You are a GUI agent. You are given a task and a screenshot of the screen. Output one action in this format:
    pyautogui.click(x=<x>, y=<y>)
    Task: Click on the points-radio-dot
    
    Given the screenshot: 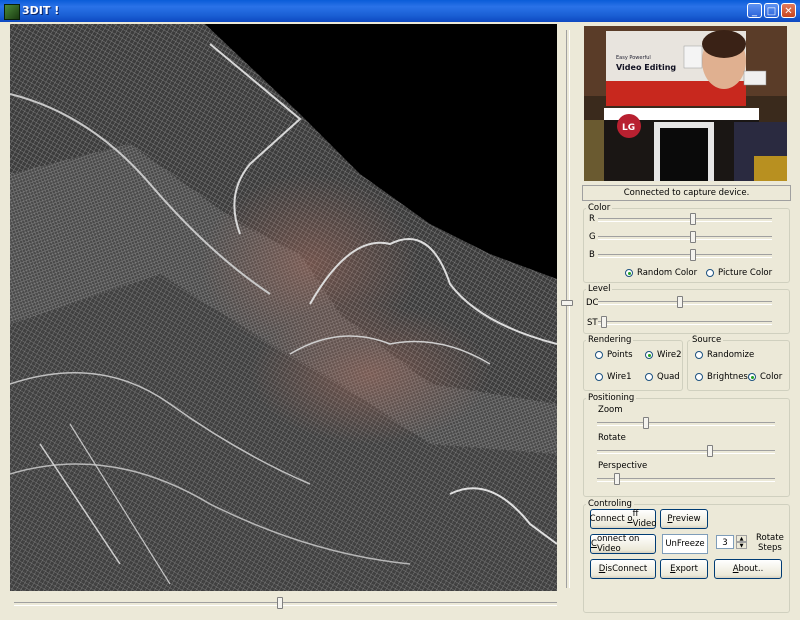 What is the action you would take?
    pyautogui.click(x=599, y=355)
    